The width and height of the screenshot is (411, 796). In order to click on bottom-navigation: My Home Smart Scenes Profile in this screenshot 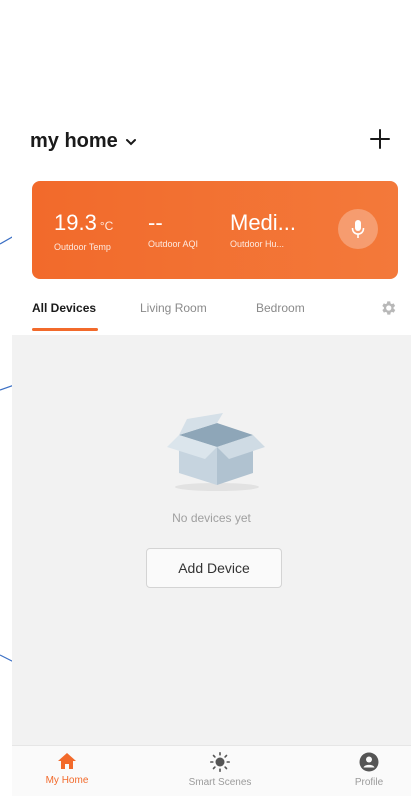, I will do `click(211, 770)`.